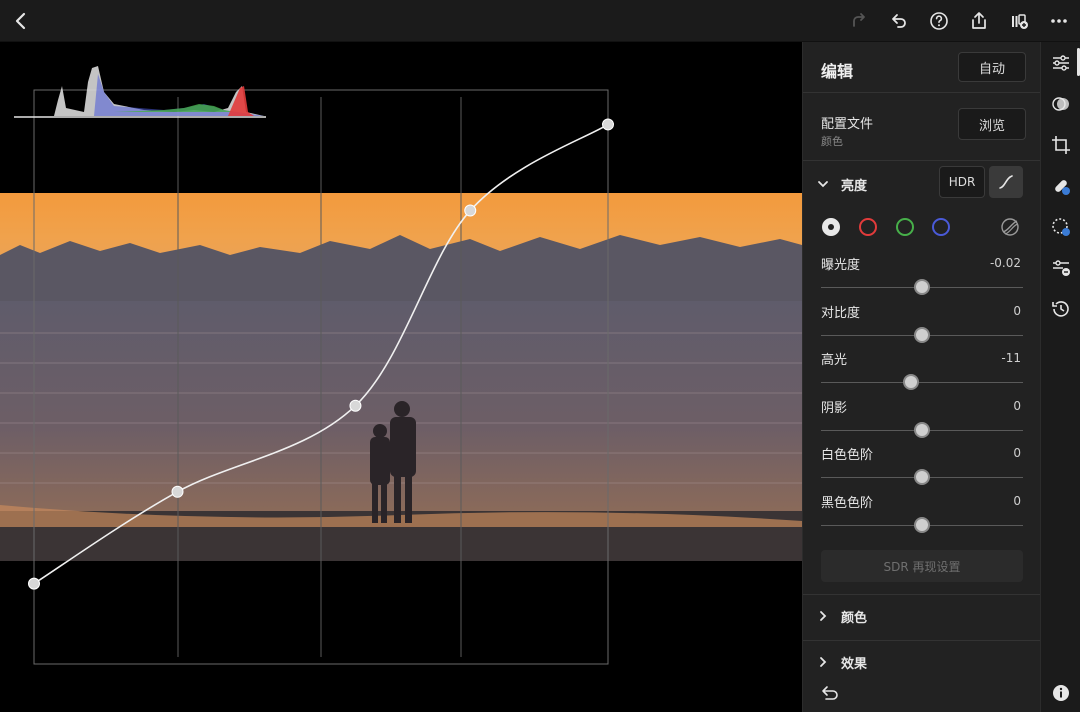  I want to click on slider-value: -0.02, so click(991, 263).